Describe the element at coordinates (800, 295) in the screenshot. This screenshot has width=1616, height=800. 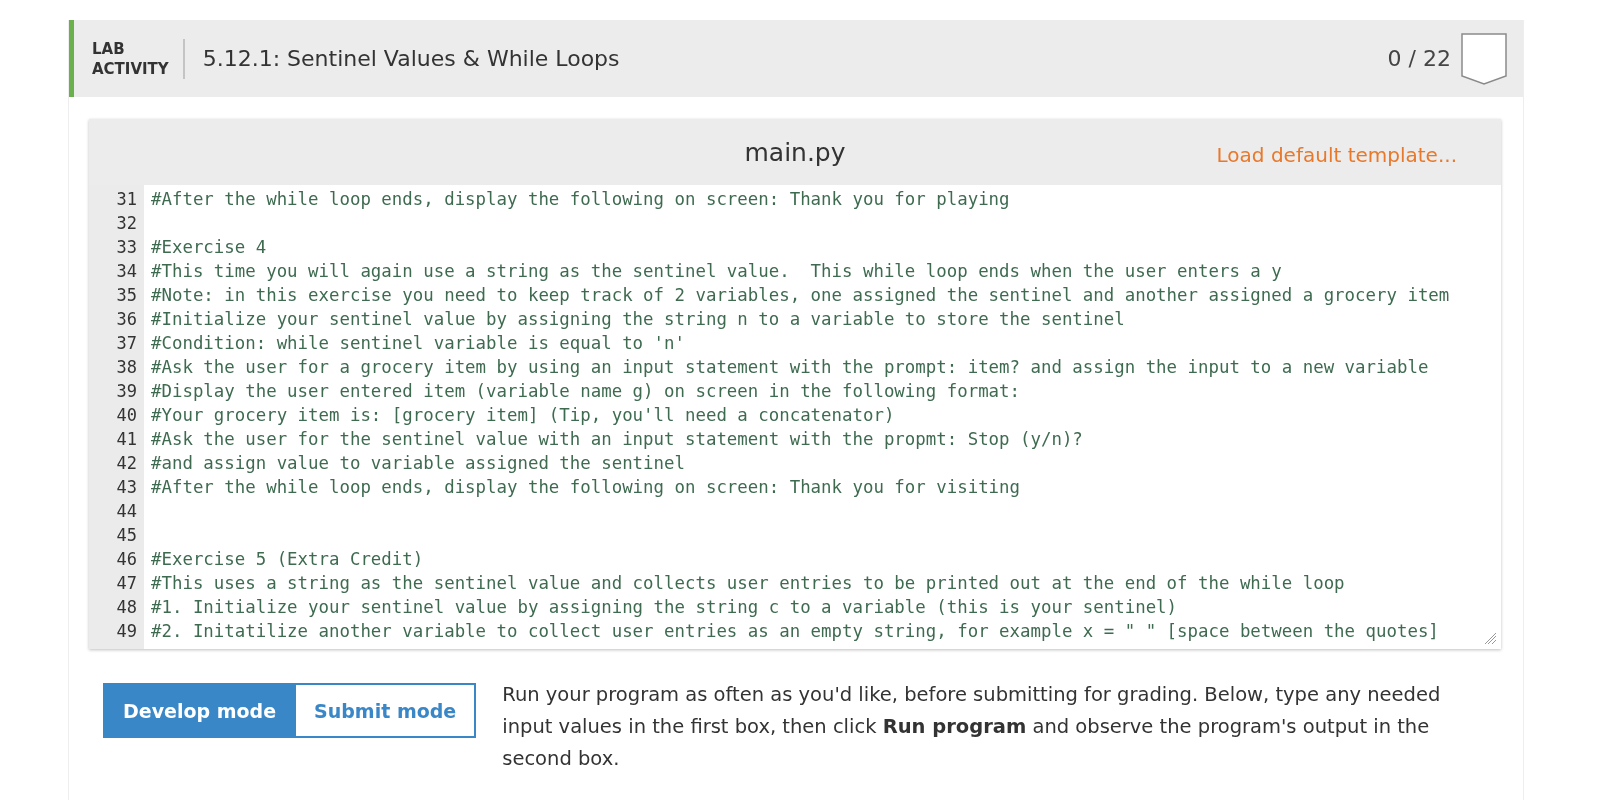
I see `code-line: #Note: in this exercise you need to keep track of 2 variables, one assigned the sentinel and another assigned a grocery item` at that location.